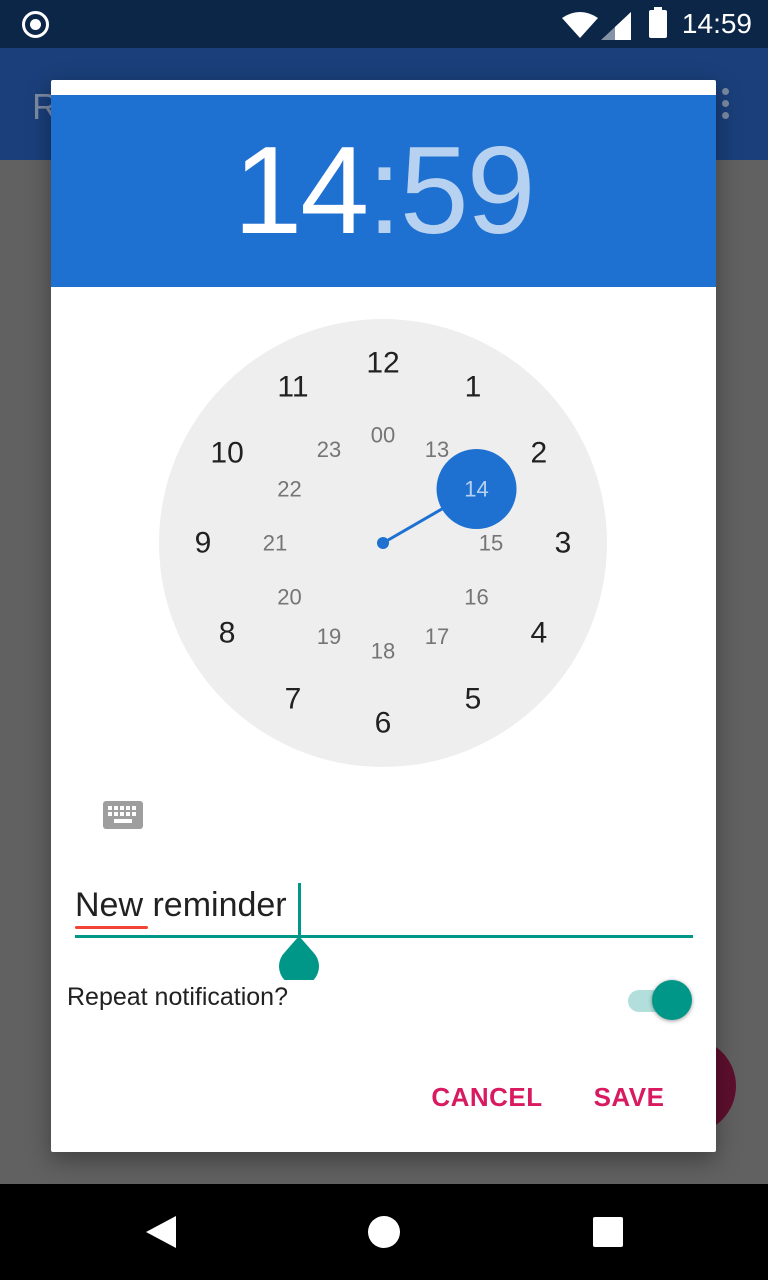 This screenshot has height=1280, width=768. I want to click on outer-hour-4: 4, so click(539, 633).